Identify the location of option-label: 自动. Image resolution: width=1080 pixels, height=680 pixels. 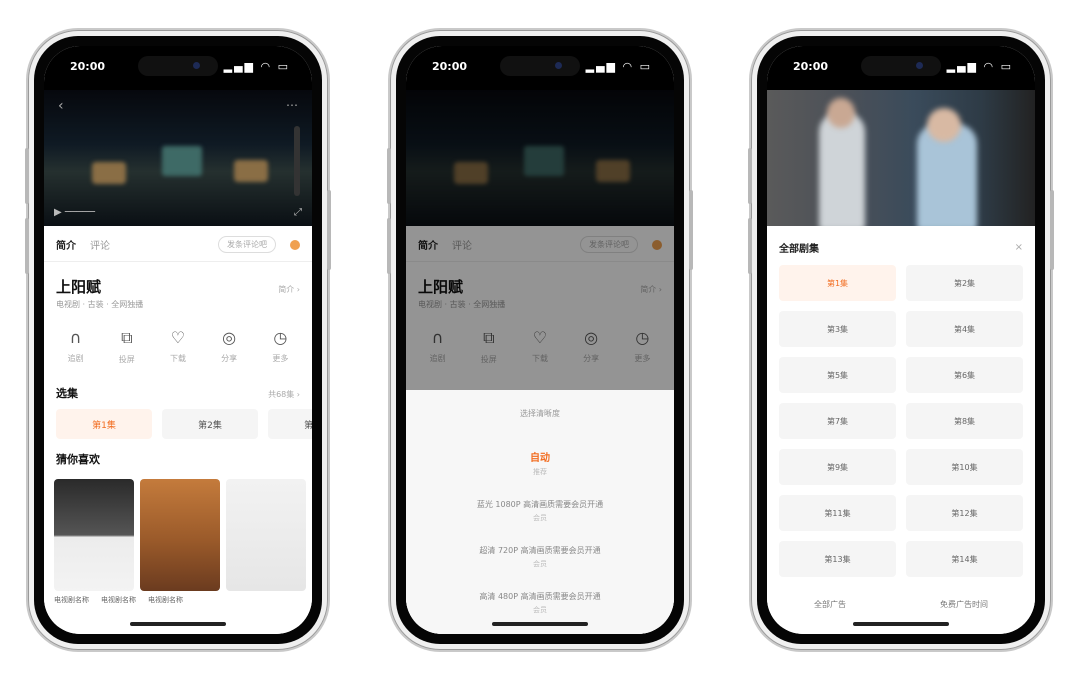
(540, 458).